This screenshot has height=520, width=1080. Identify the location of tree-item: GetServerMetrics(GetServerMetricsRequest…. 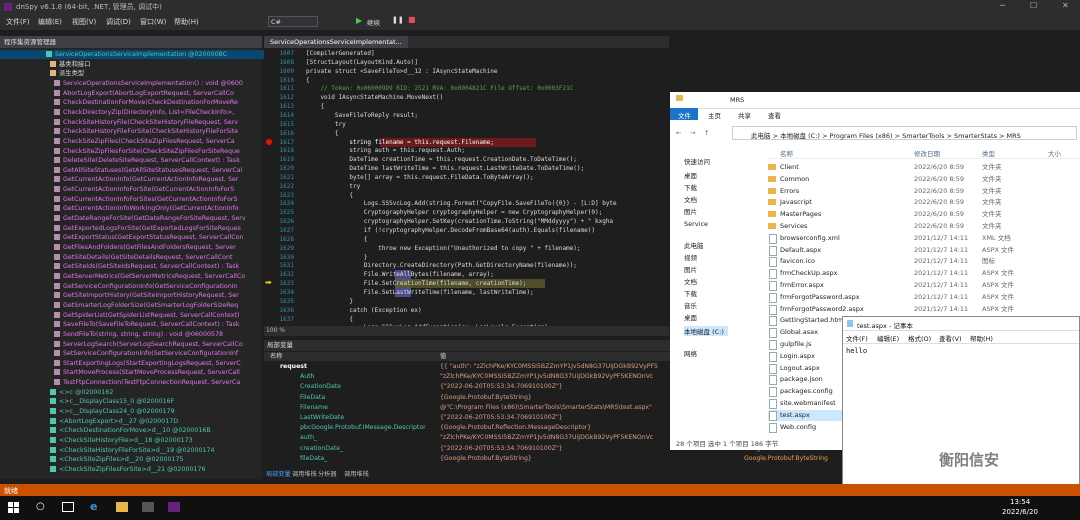
(152, 276).